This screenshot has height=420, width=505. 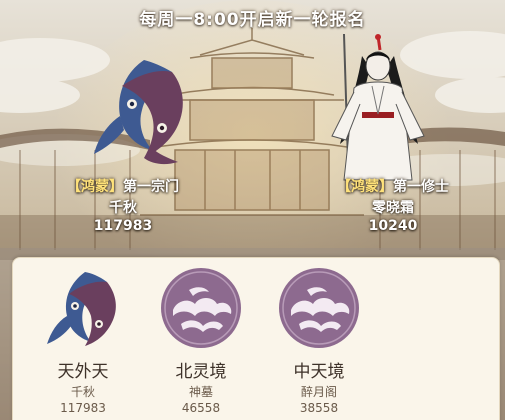 What do you see at coordinates (151, 187) in the screenshot?
I see `rank-title: 第一宗门` at bounding box center [151, 187].